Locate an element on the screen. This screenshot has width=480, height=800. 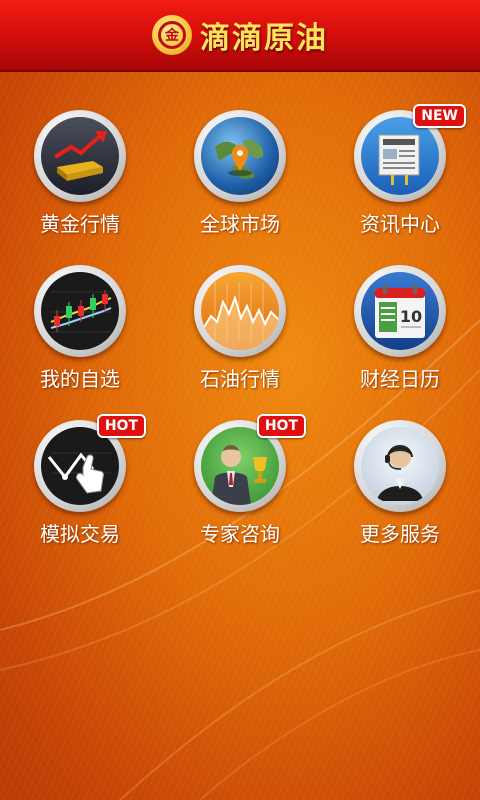
menu-label: 我的自选 is located at coordinates (80, 379).